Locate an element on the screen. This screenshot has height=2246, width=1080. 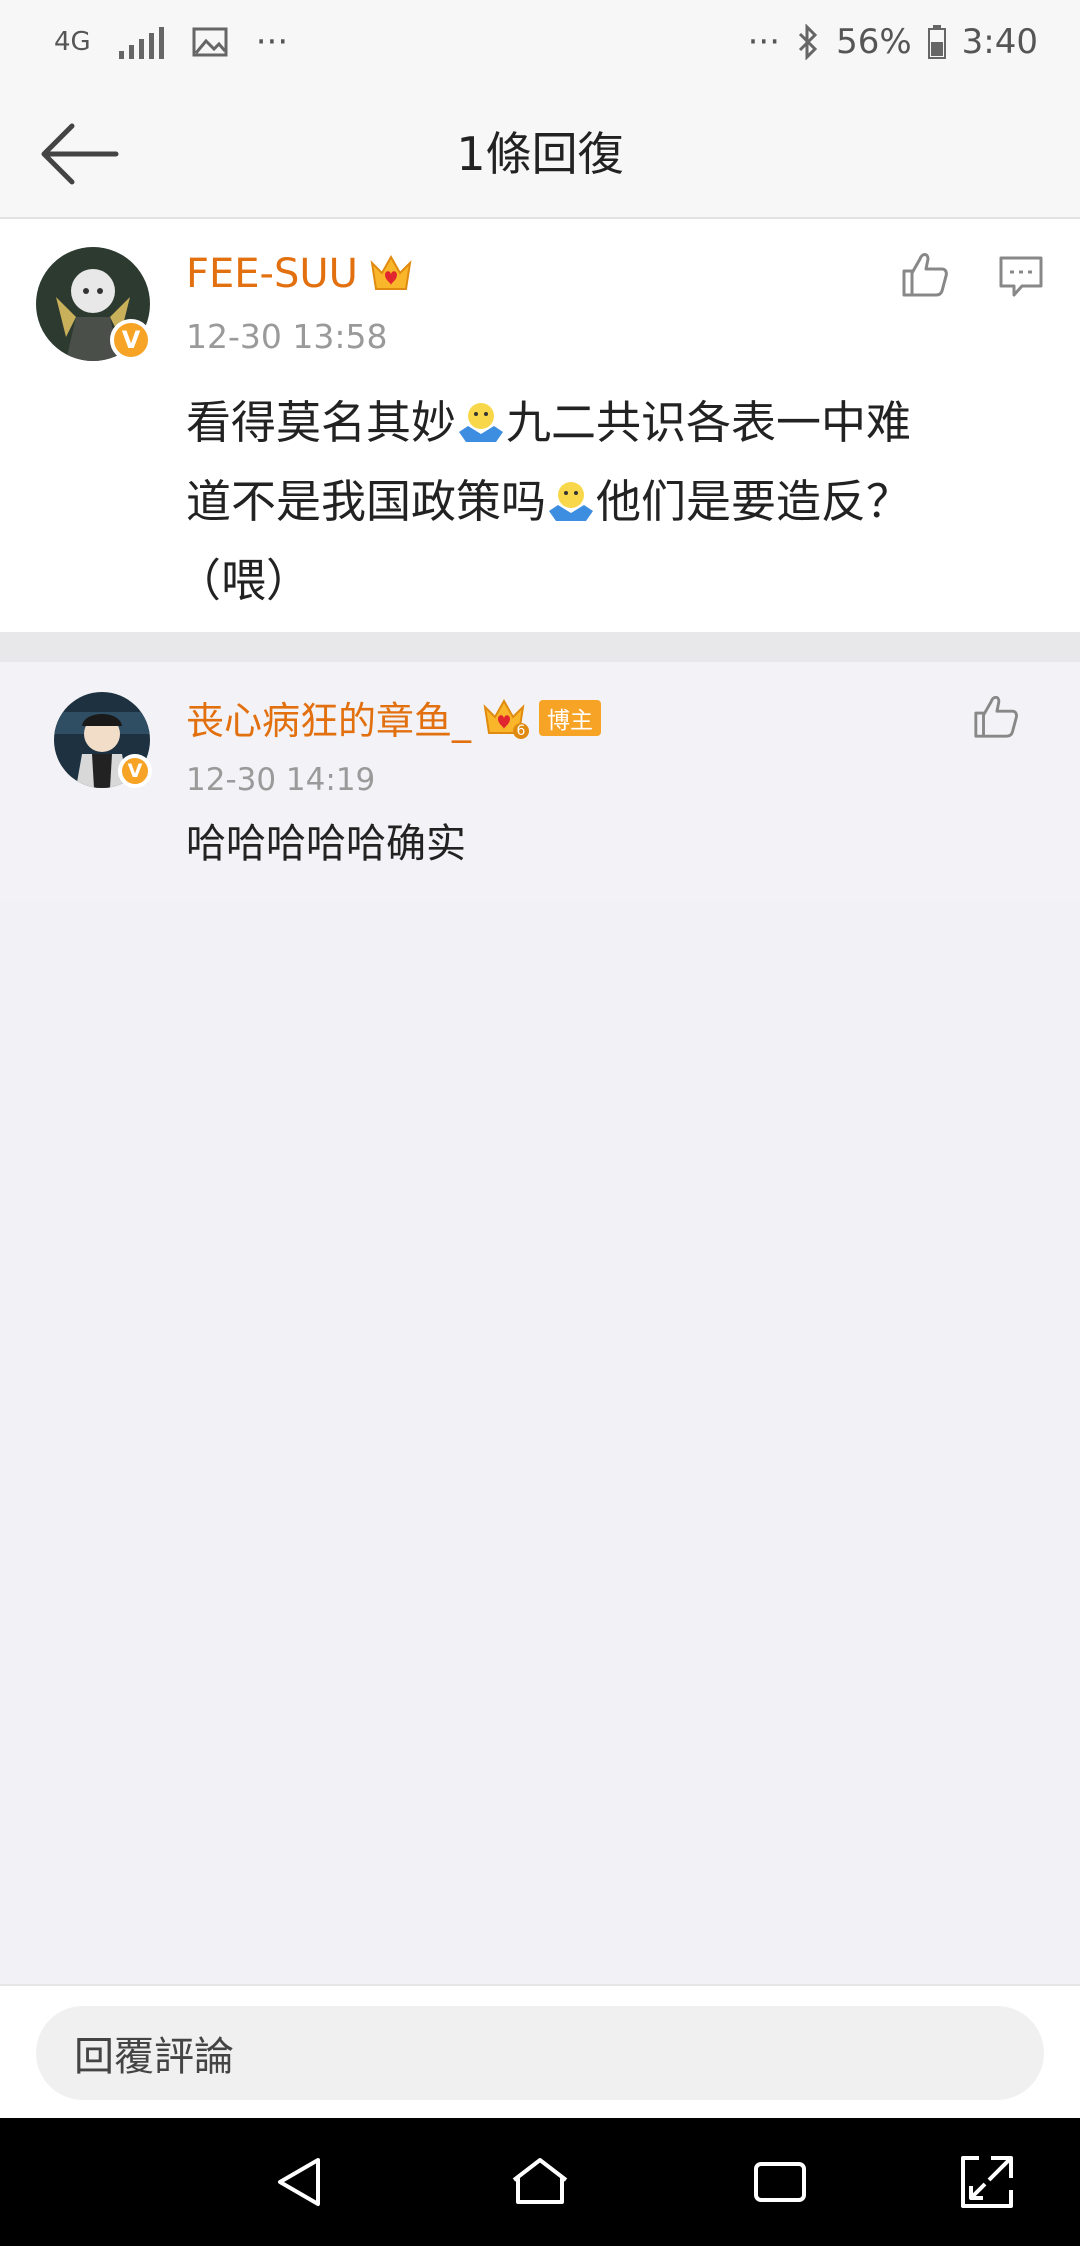
comment-text-segment: 他们是要造反？ is located at coordinates (754, 501).